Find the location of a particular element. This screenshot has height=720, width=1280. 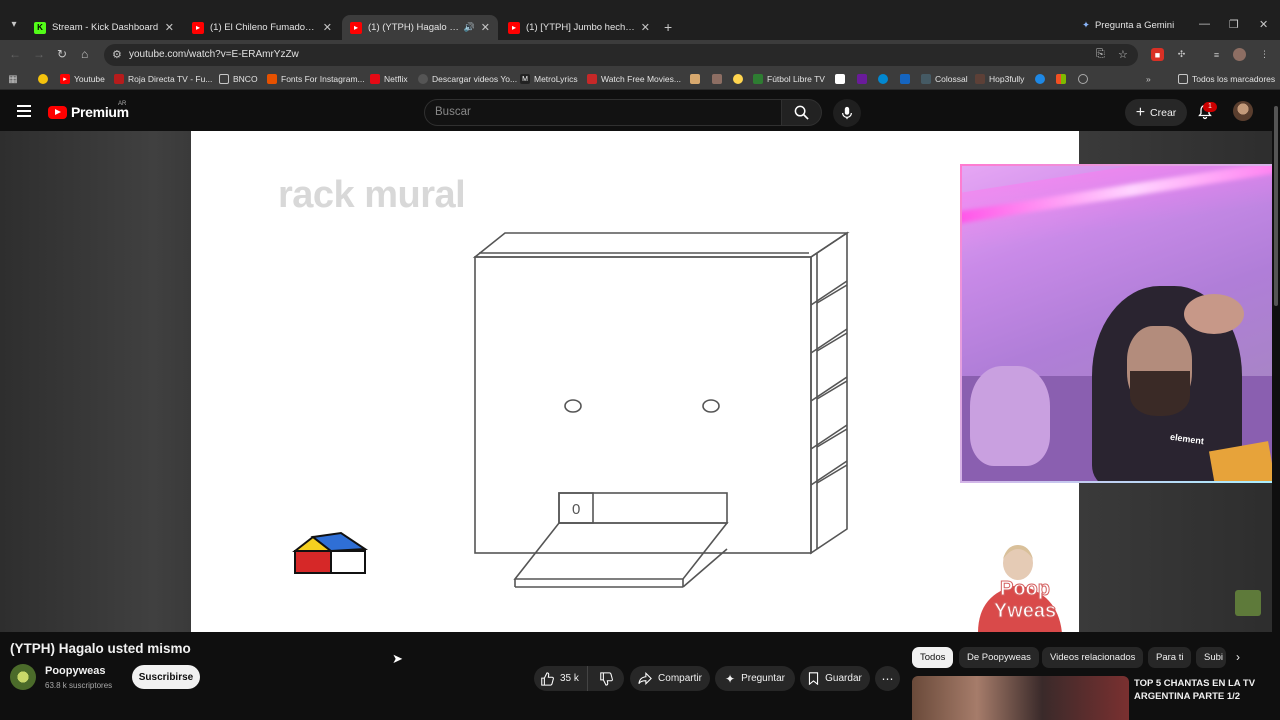

recommendation-thumbnail is located at coordinates (1020, 698).